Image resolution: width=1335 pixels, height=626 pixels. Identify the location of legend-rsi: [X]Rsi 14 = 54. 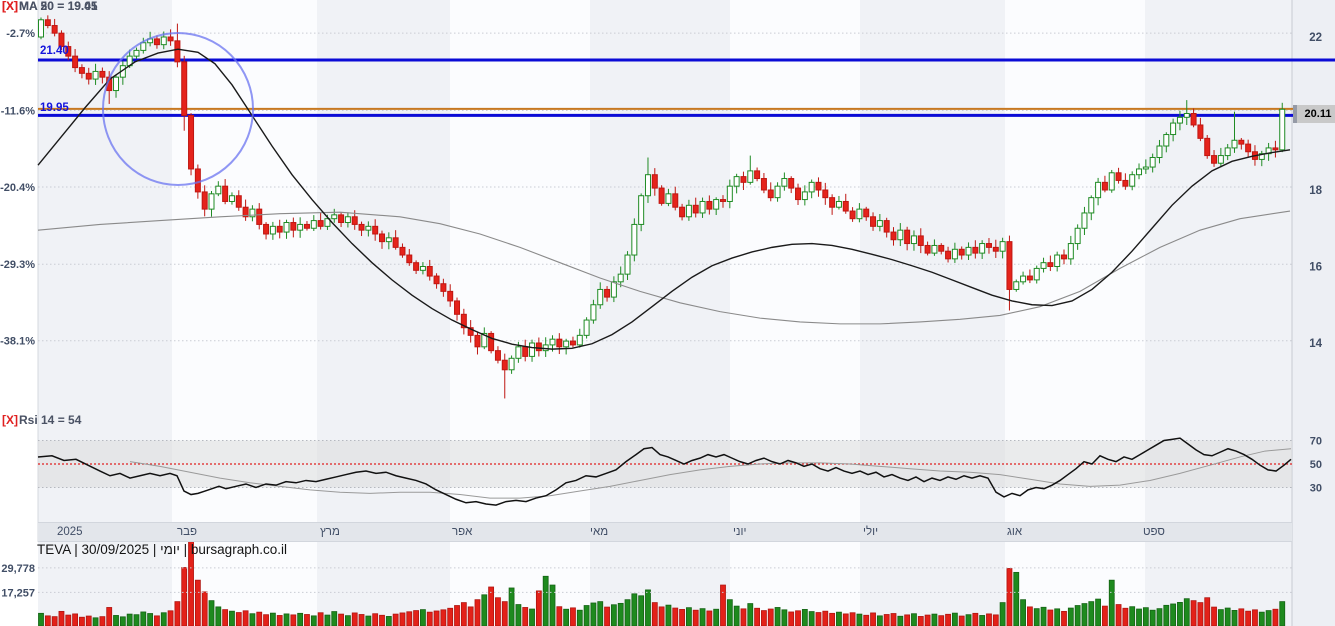
(41, 420).